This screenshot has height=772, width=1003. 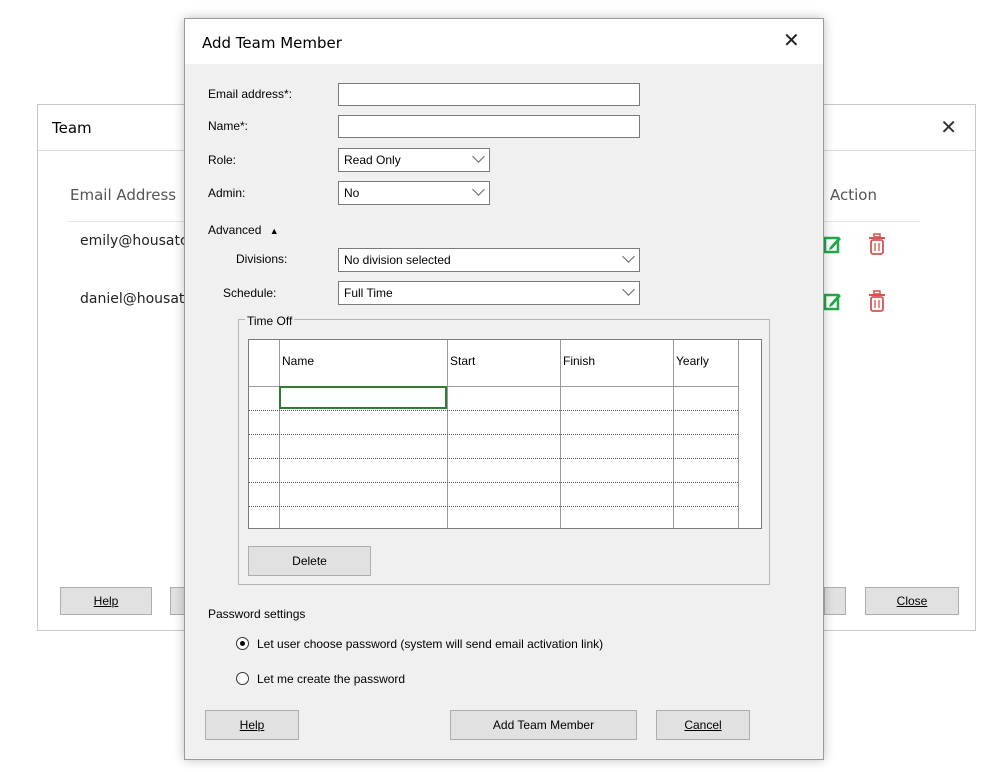 What do you see at coordinates (738, 434) in the screenshot?
I see `grid-column-divider` at bounding box center [738, 434].